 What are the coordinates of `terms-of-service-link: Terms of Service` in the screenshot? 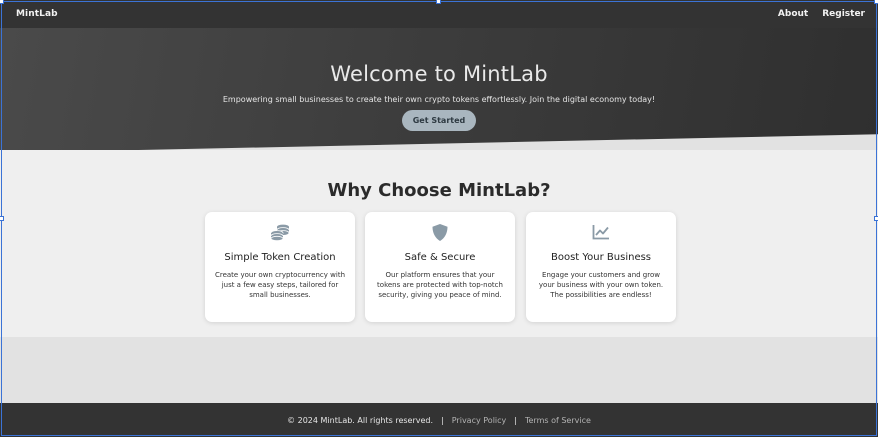 It's located at (558, 420).